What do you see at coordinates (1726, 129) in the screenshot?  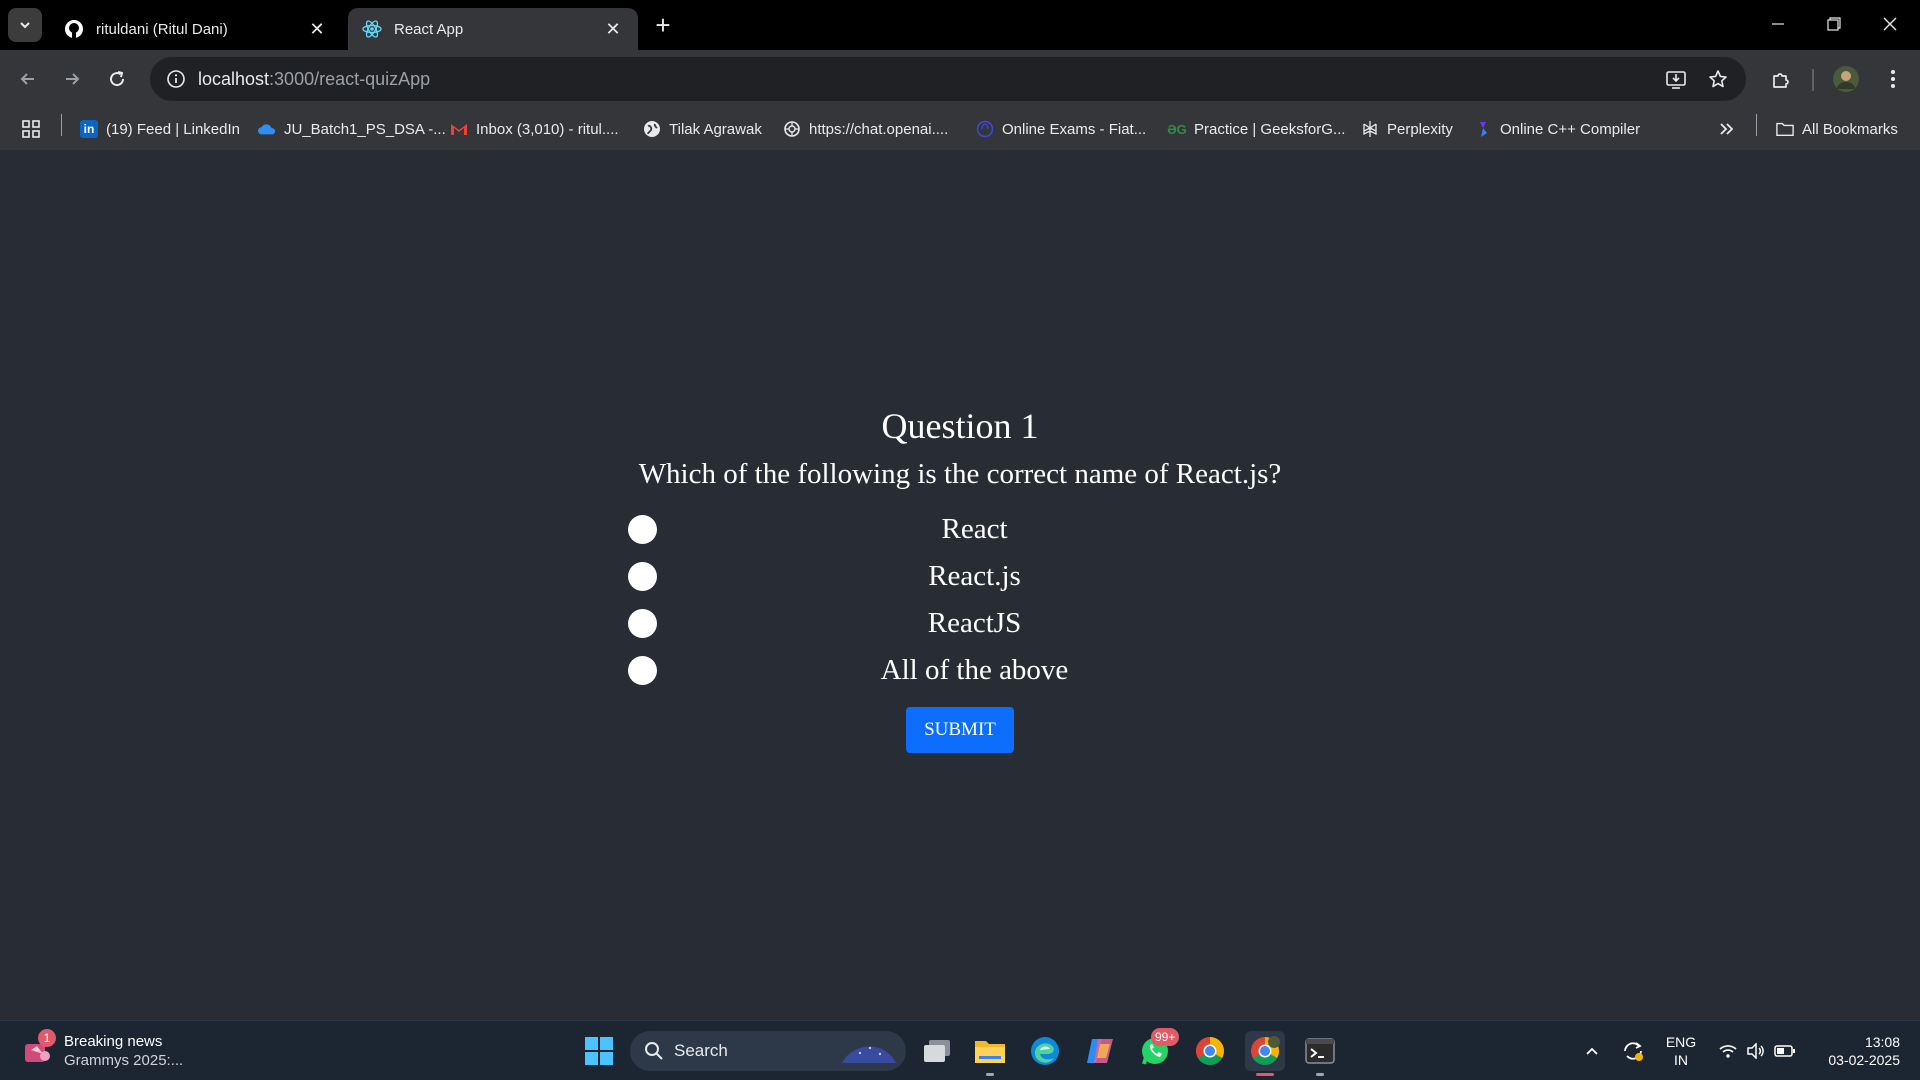 I see `more-bookmarks-button` at bounding box center [1726, 129].